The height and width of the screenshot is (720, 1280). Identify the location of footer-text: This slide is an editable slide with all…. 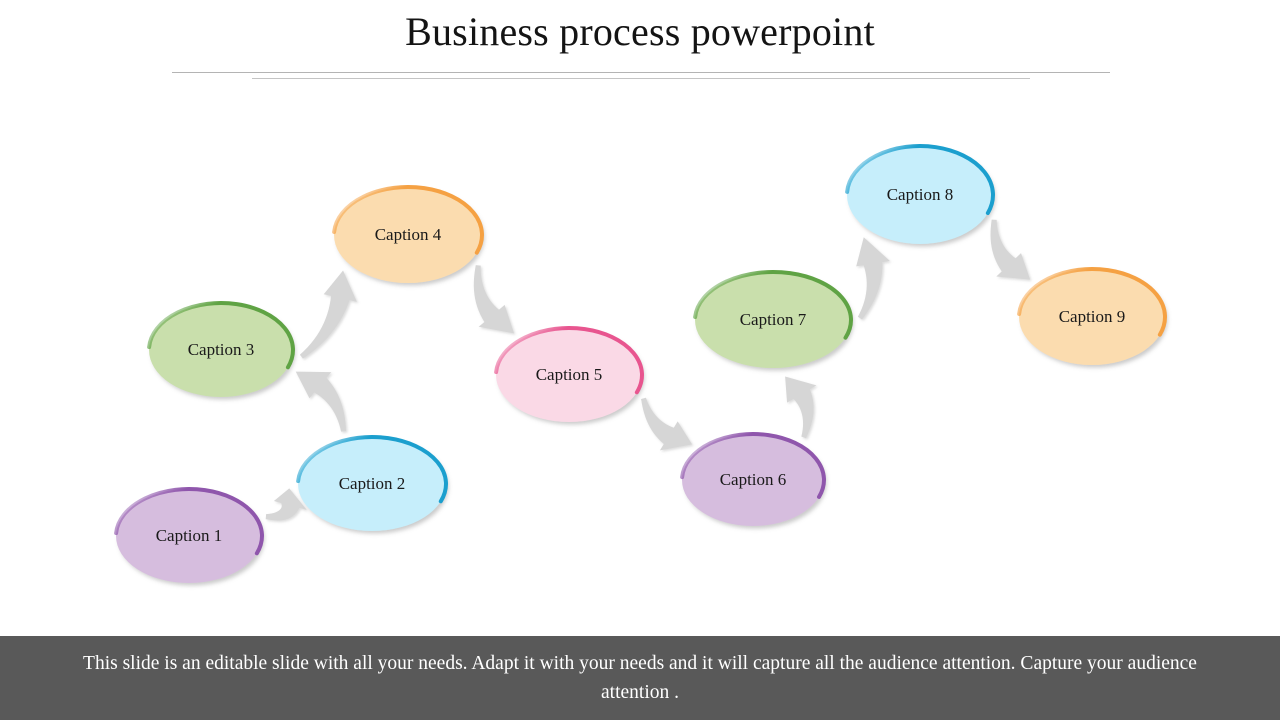
(640, 678).